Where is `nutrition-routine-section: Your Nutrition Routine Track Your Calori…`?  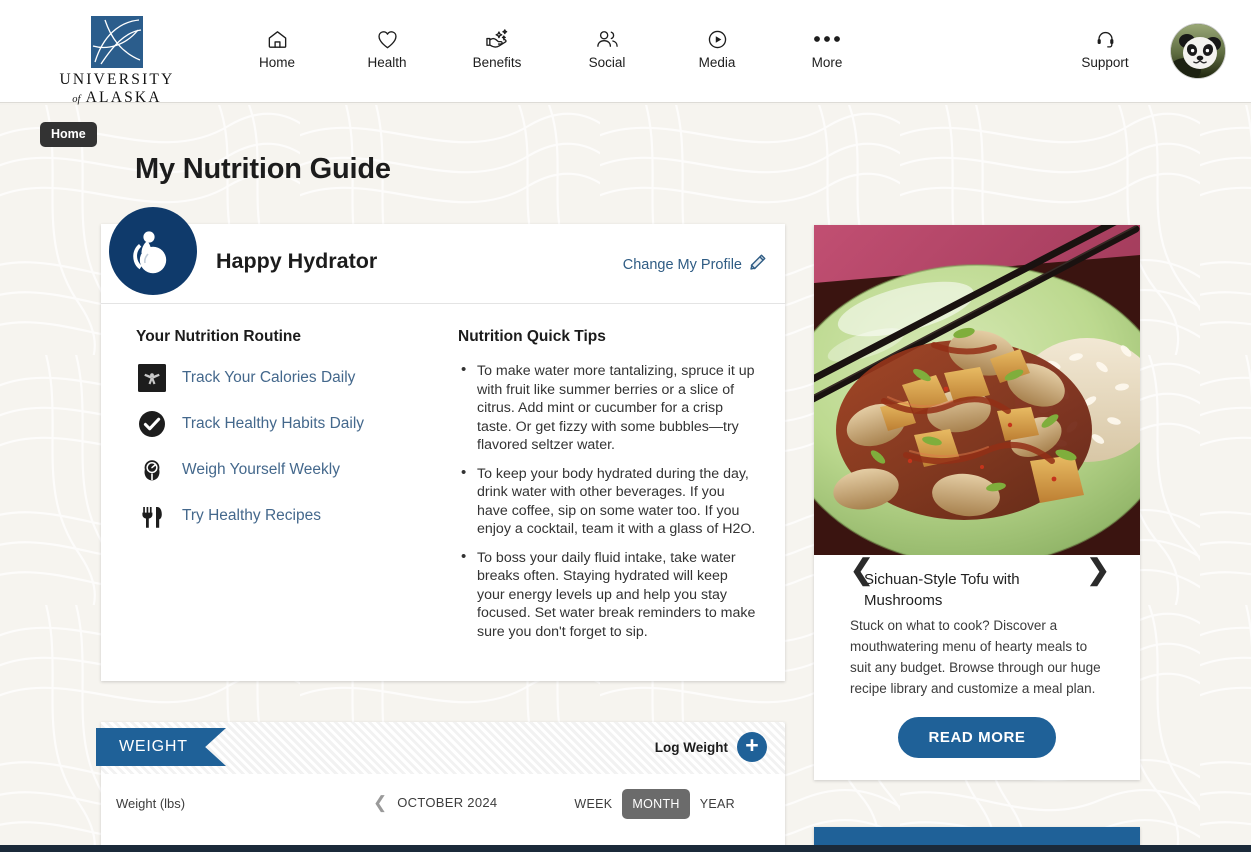 nutrition-routine-section: Your Nutrition Routine Track Your Calori… is located at coordinates (286, 489).